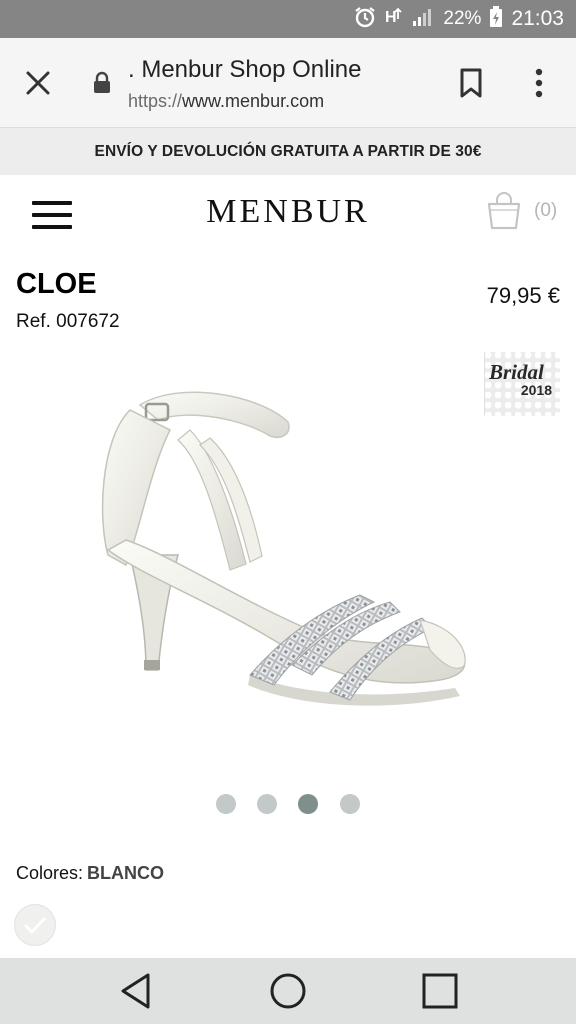 Image resolution: width=576 pixels, height=1024 pixels. What do you see at coordinates (244, 70) in the screenshot?
I see `page-title: . Menbur Shop Online` at bounding box center [244, 70].